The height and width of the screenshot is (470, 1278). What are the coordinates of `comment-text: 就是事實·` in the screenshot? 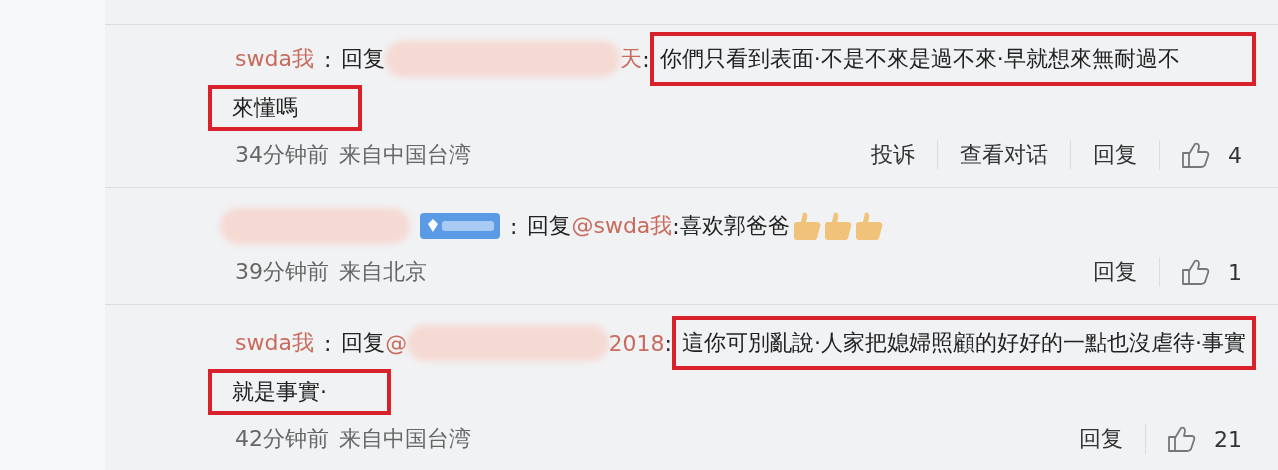 It's located at (299, 392).